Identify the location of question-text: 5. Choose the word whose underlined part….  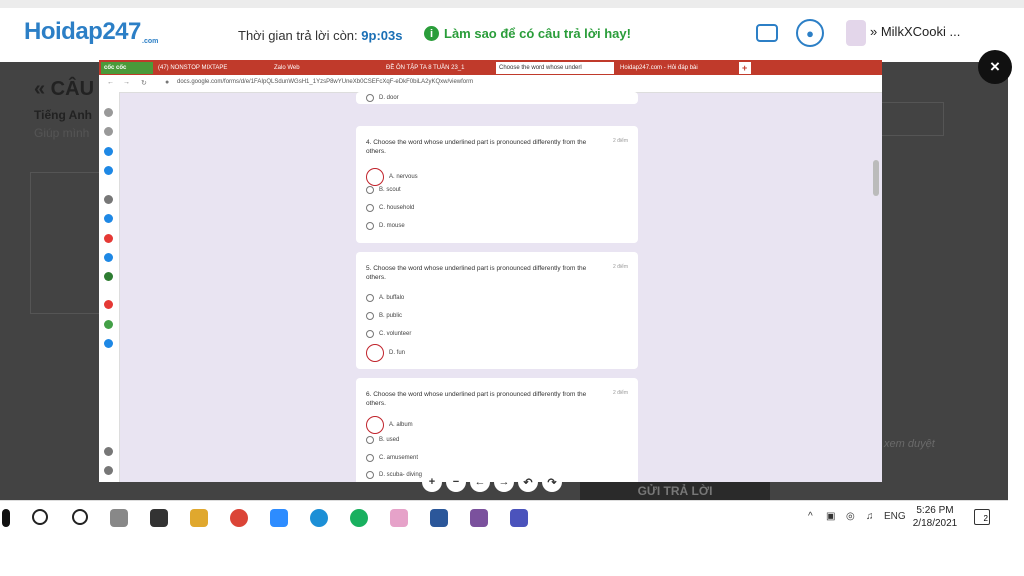
(476, 273).